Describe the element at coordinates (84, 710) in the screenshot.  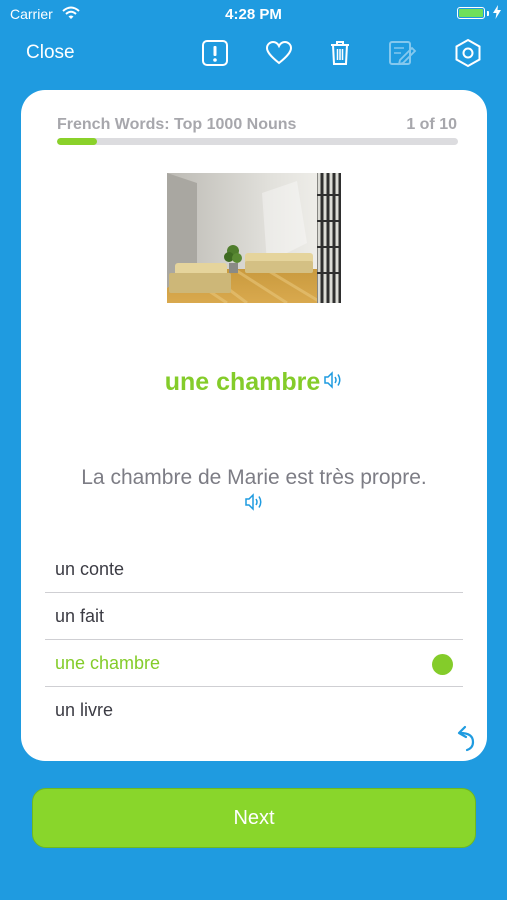
I see `answer-option-label: un livre` at that location.